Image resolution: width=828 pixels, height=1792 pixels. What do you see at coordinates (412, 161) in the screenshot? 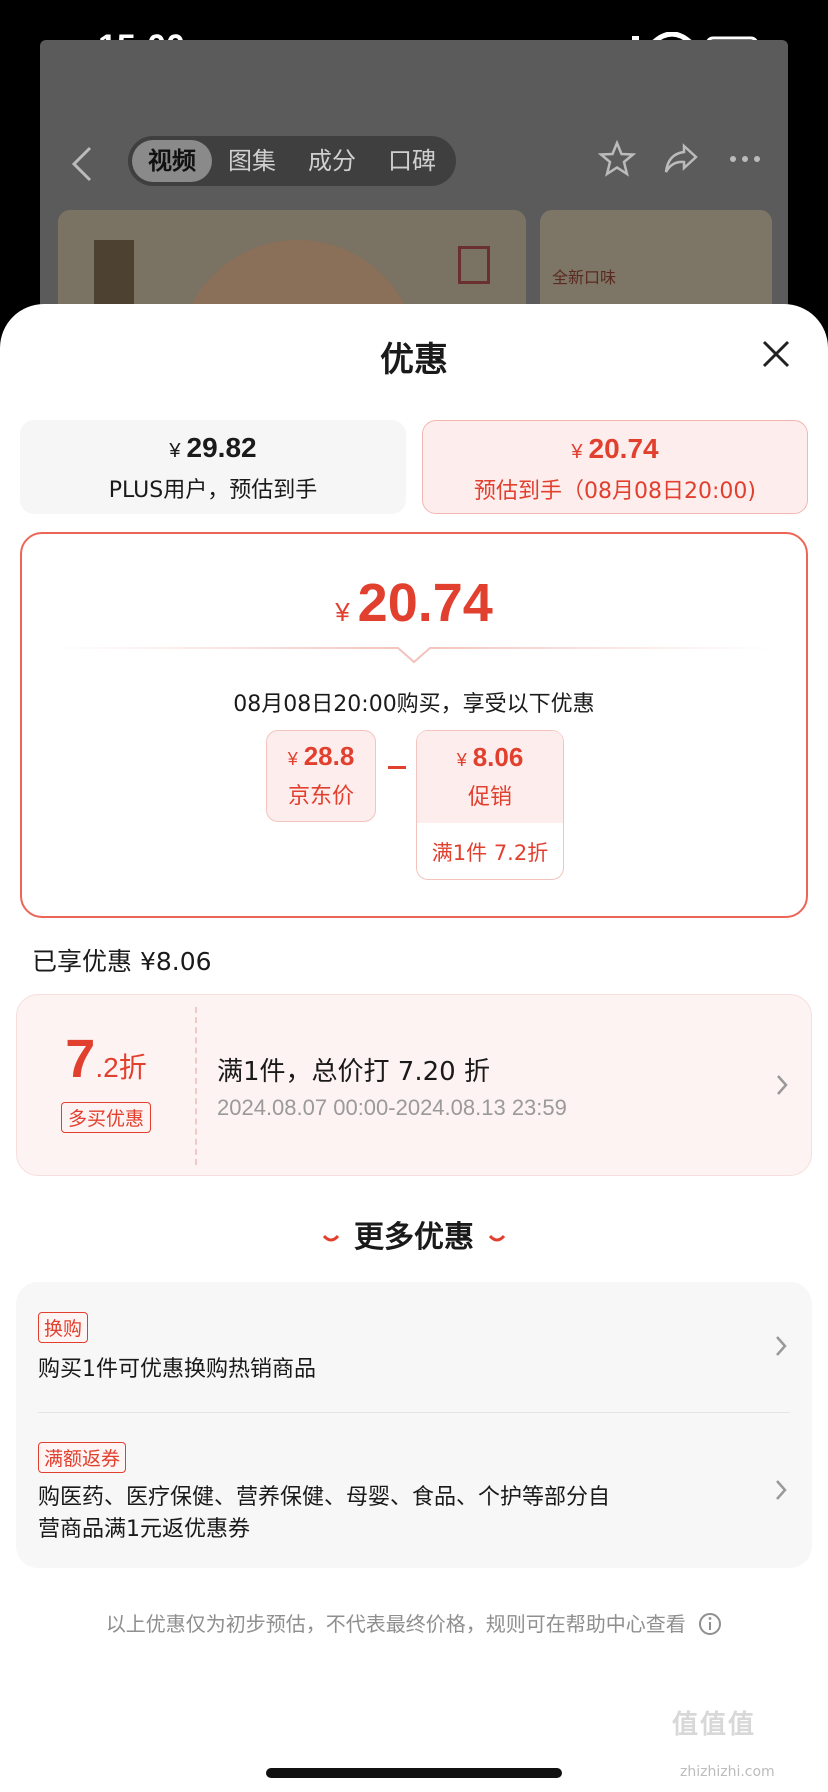
I see `tab-reviews: 口碑` at bounding box center [412, 161].